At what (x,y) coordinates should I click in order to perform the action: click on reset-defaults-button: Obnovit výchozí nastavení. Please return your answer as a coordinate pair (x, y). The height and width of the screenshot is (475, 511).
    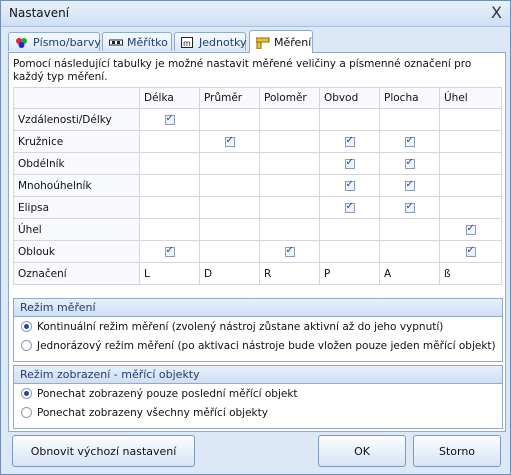
    Looking at the image, I should click on (103, 451).